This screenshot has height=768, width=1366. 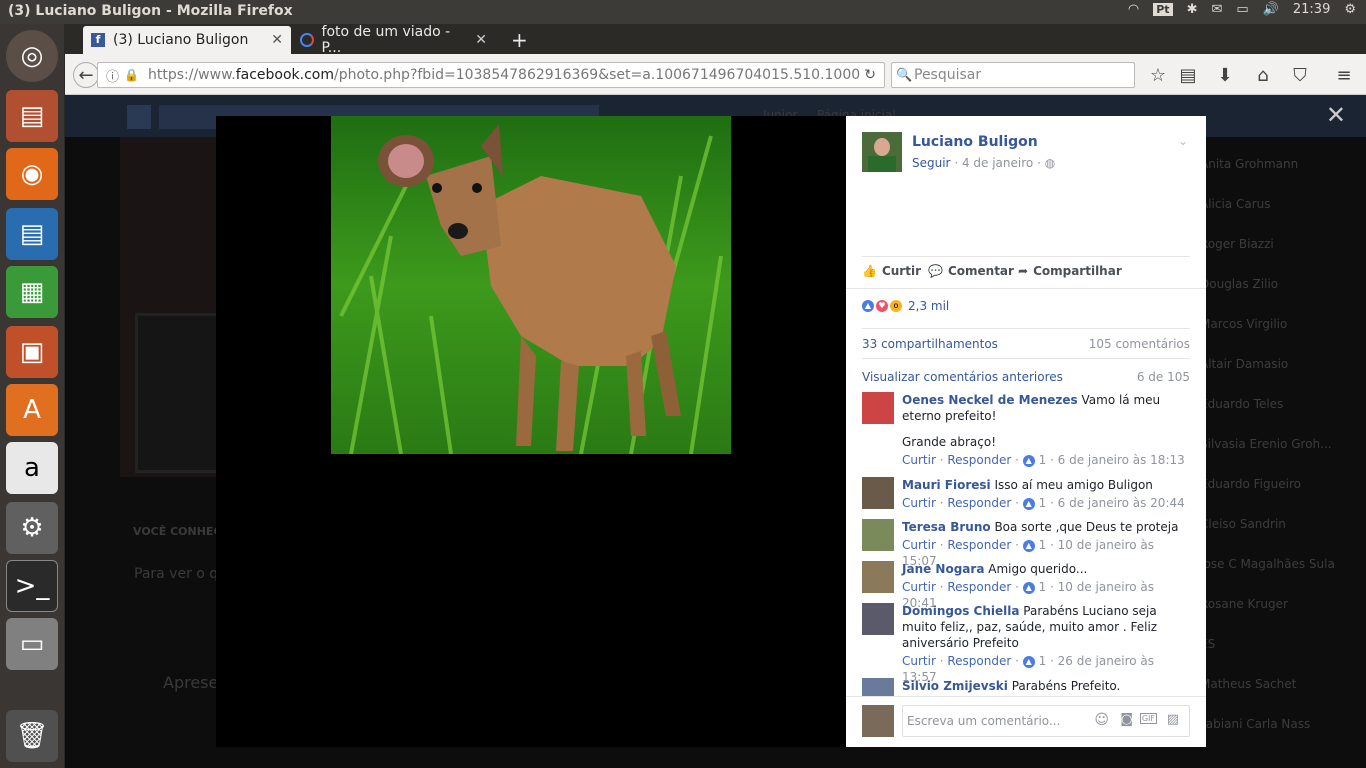 What do you see at coordinates (930, 344) in the screenshot?
I see `shares-count-link: 33 compartilhamentos` at bounding box center [930, 344].